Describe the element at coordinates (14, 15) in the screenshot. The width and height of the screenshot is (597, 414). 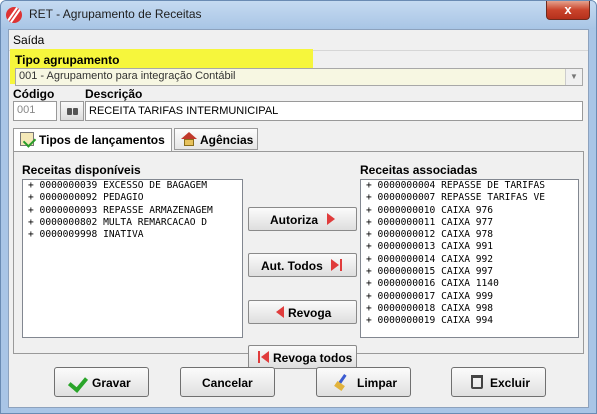
I see `app-logo-icon` at that location.